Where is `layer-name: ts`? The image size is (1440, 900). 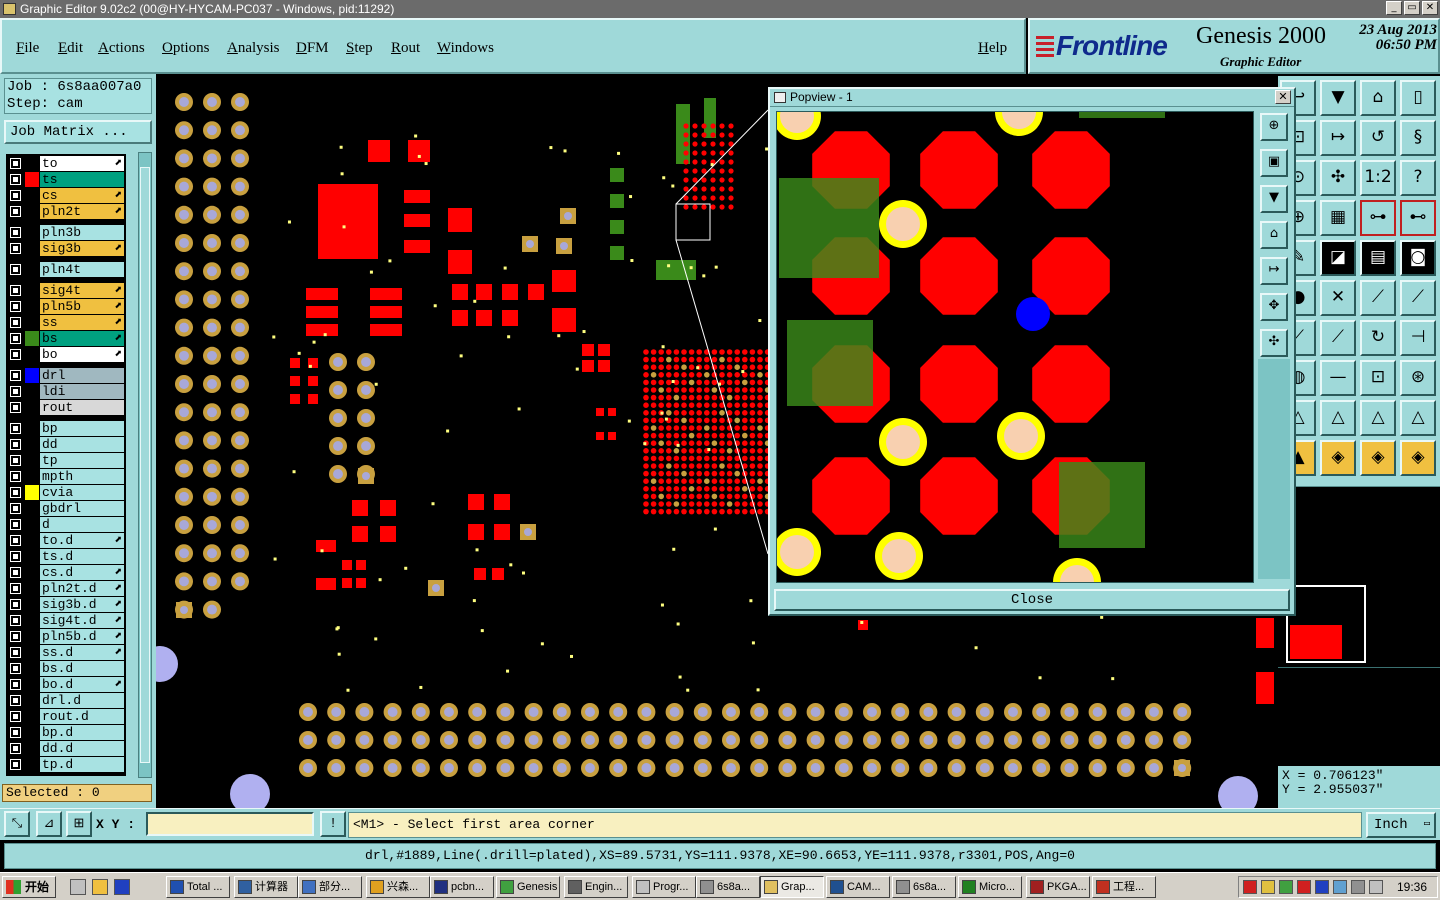 layer-name: ts is located at coordinates (82, 179).